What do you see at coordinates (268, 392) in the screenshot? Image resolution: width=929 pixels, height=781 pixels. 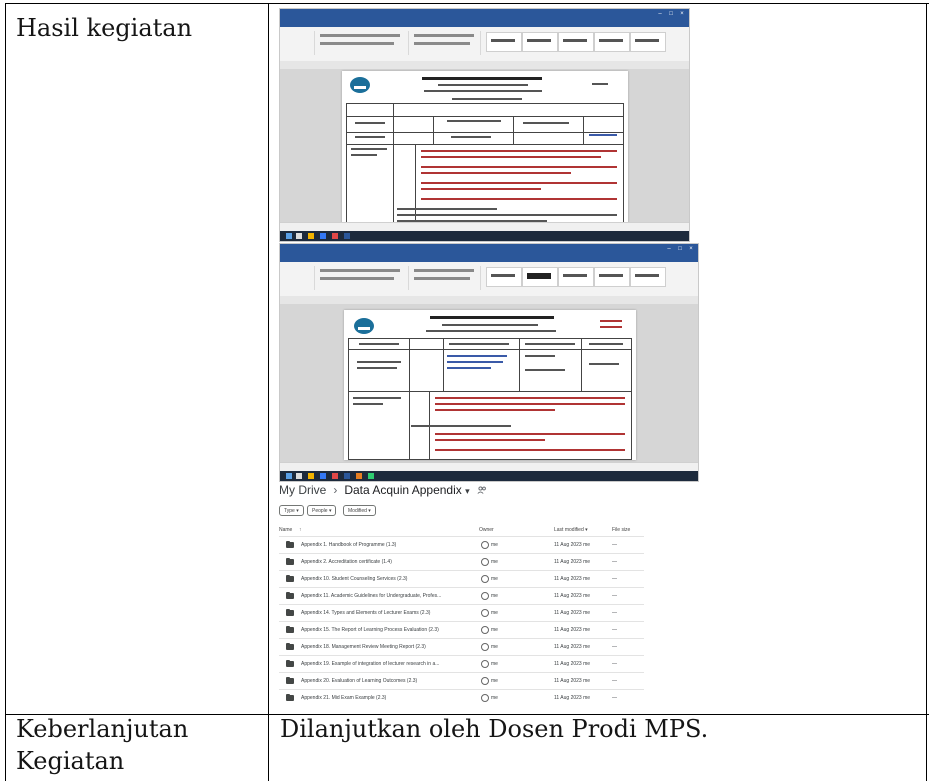 I see `table-column-divider` at bounding box center [268, 392].